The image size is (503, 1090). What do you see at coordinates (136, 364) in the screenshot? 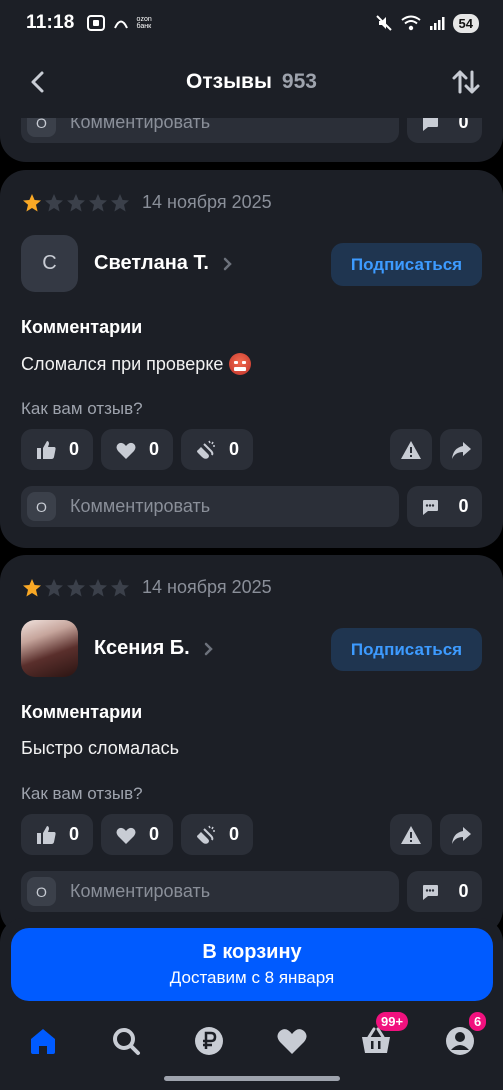
I see `review-text: Сломался при проверке` at bounding box center [136, 364].